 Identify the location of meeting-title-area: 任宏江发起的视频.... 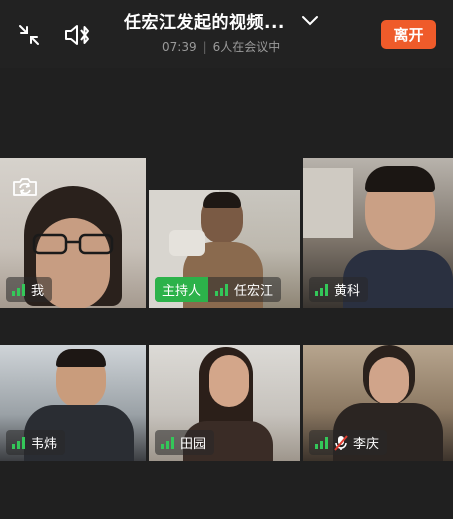
(224, 20).